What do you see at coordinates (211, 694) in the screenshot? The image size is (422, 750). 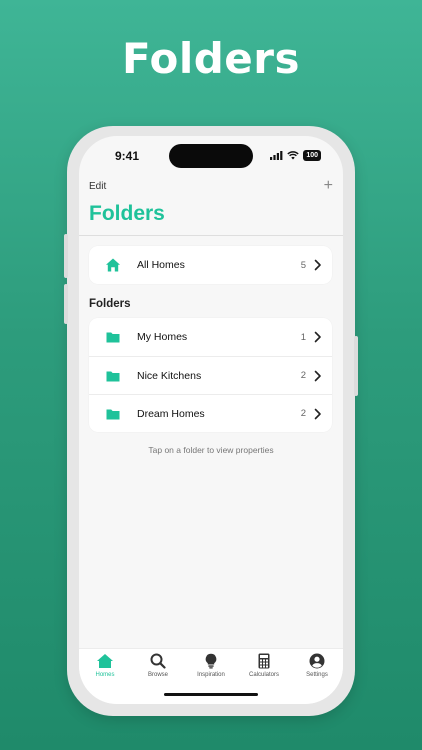 I see `home-indicator` at bounding box center [211, 694].